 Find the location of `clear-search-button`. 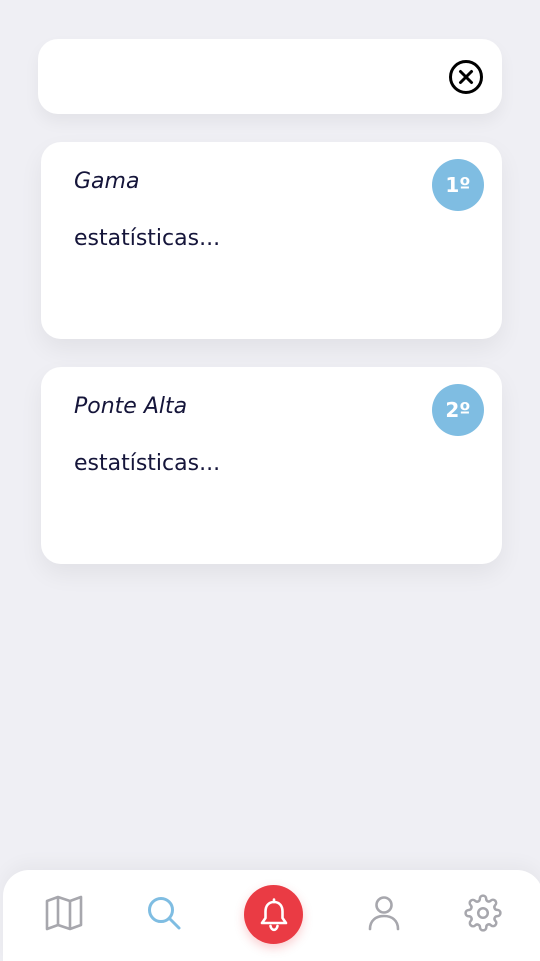

clear-search-button is located at coordinates (466, 77).